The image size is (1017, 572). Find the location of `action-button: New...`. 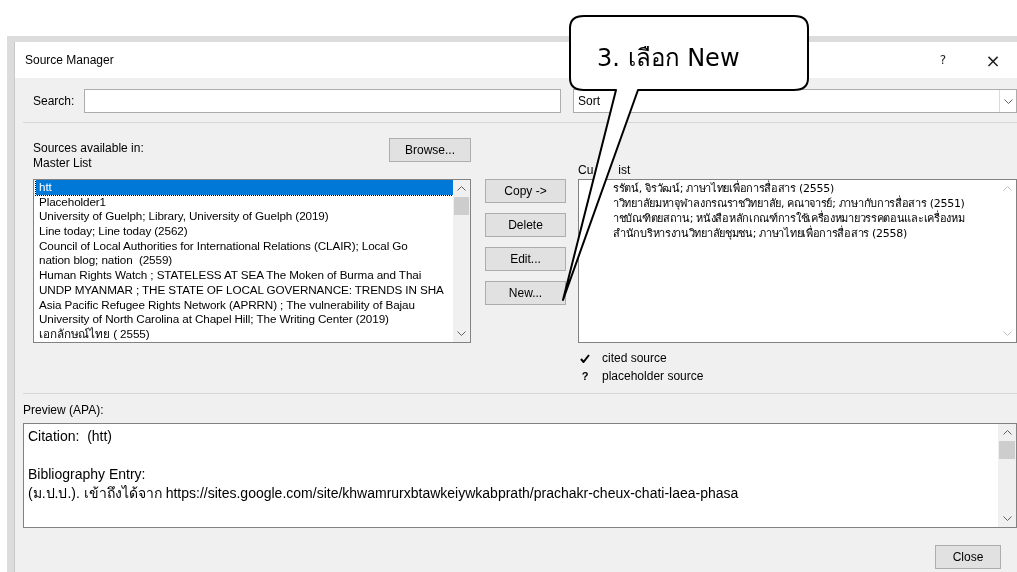

action-button: New... is located at coordinates (525, 293).